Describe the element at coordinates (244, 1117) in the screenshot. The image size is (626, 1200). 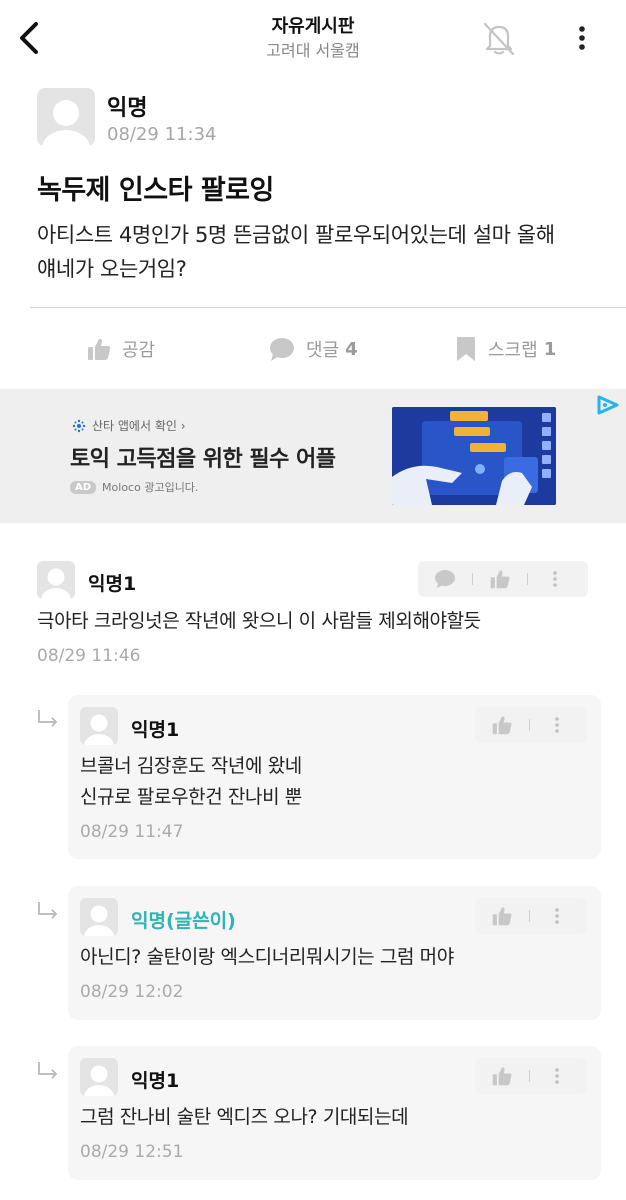
I see `reply-text-line: 그럼 잔나비 술탄 엑디즈 오나? 기대되는데` at that location.